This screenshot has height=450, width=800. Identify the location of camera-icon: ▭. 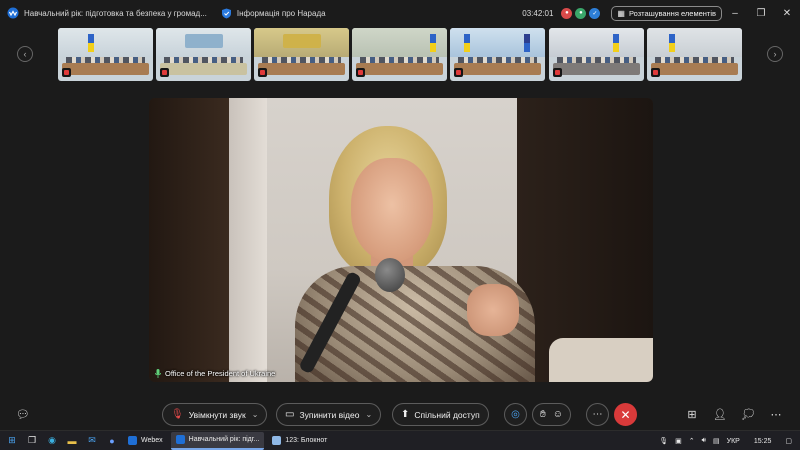
(290, 414).